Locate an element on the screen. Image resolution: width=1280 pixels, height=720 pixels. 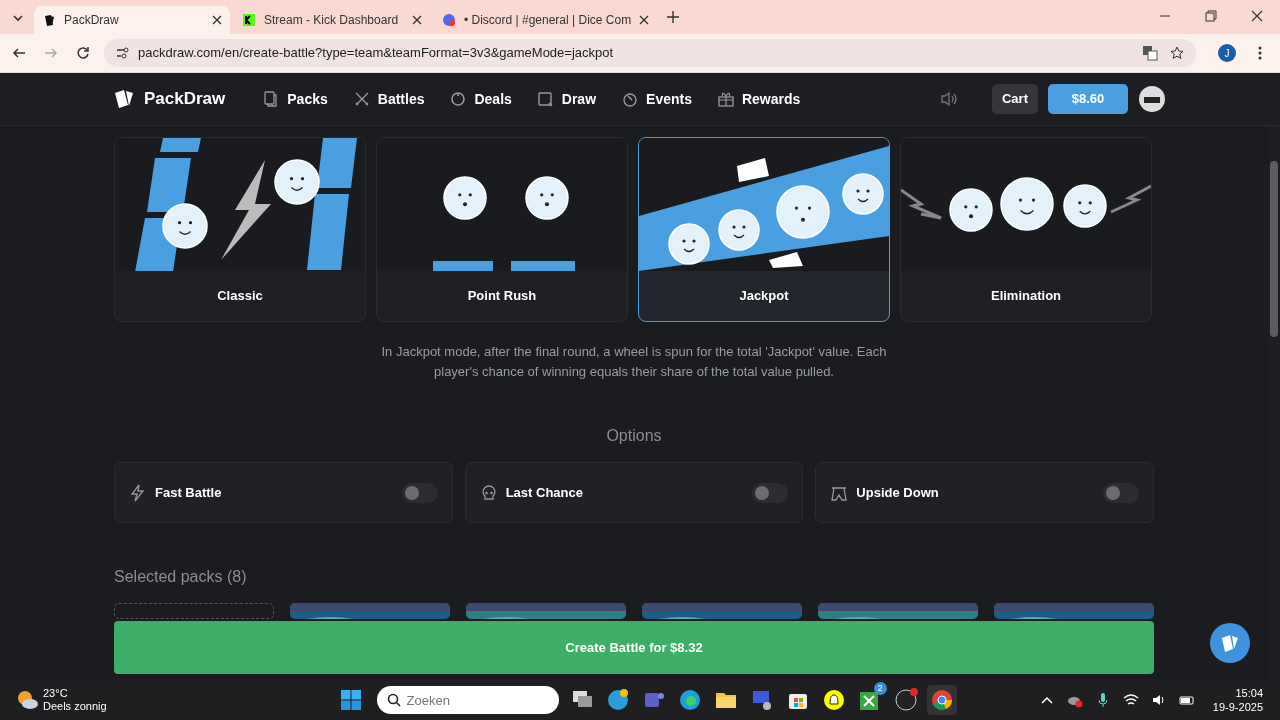
browser-tab: • Discord | #general | Dice Com is located at coordinates (546, 20).